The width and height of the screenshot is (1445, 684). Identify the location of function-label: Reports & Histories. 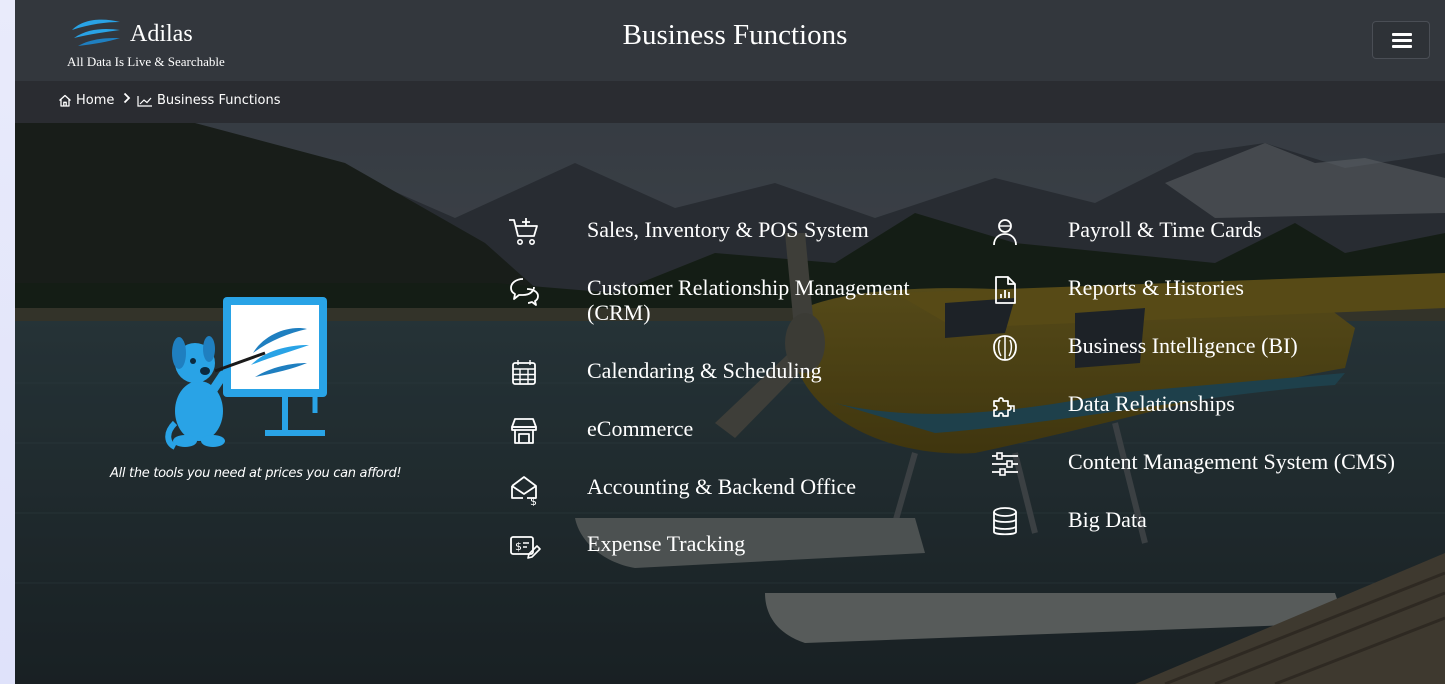
(1156, 287).